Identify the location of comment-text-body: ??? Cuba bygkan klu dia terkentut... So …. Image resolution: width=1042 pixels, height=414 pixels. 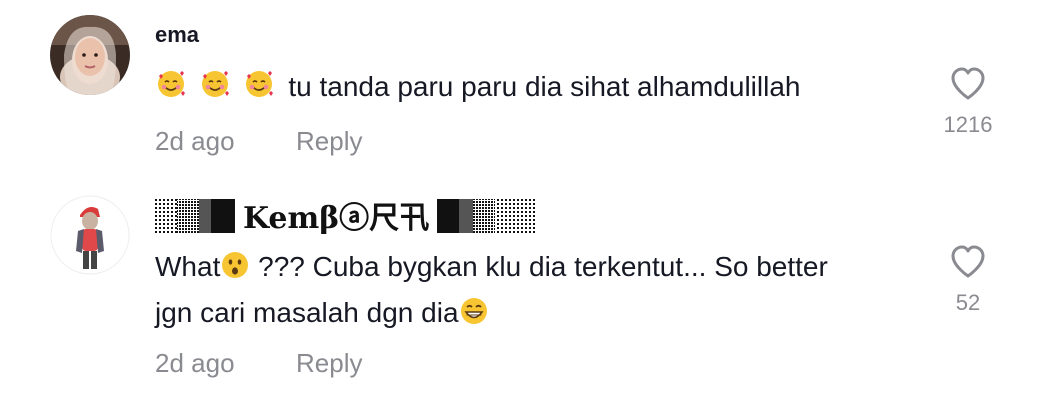
(539, 266).